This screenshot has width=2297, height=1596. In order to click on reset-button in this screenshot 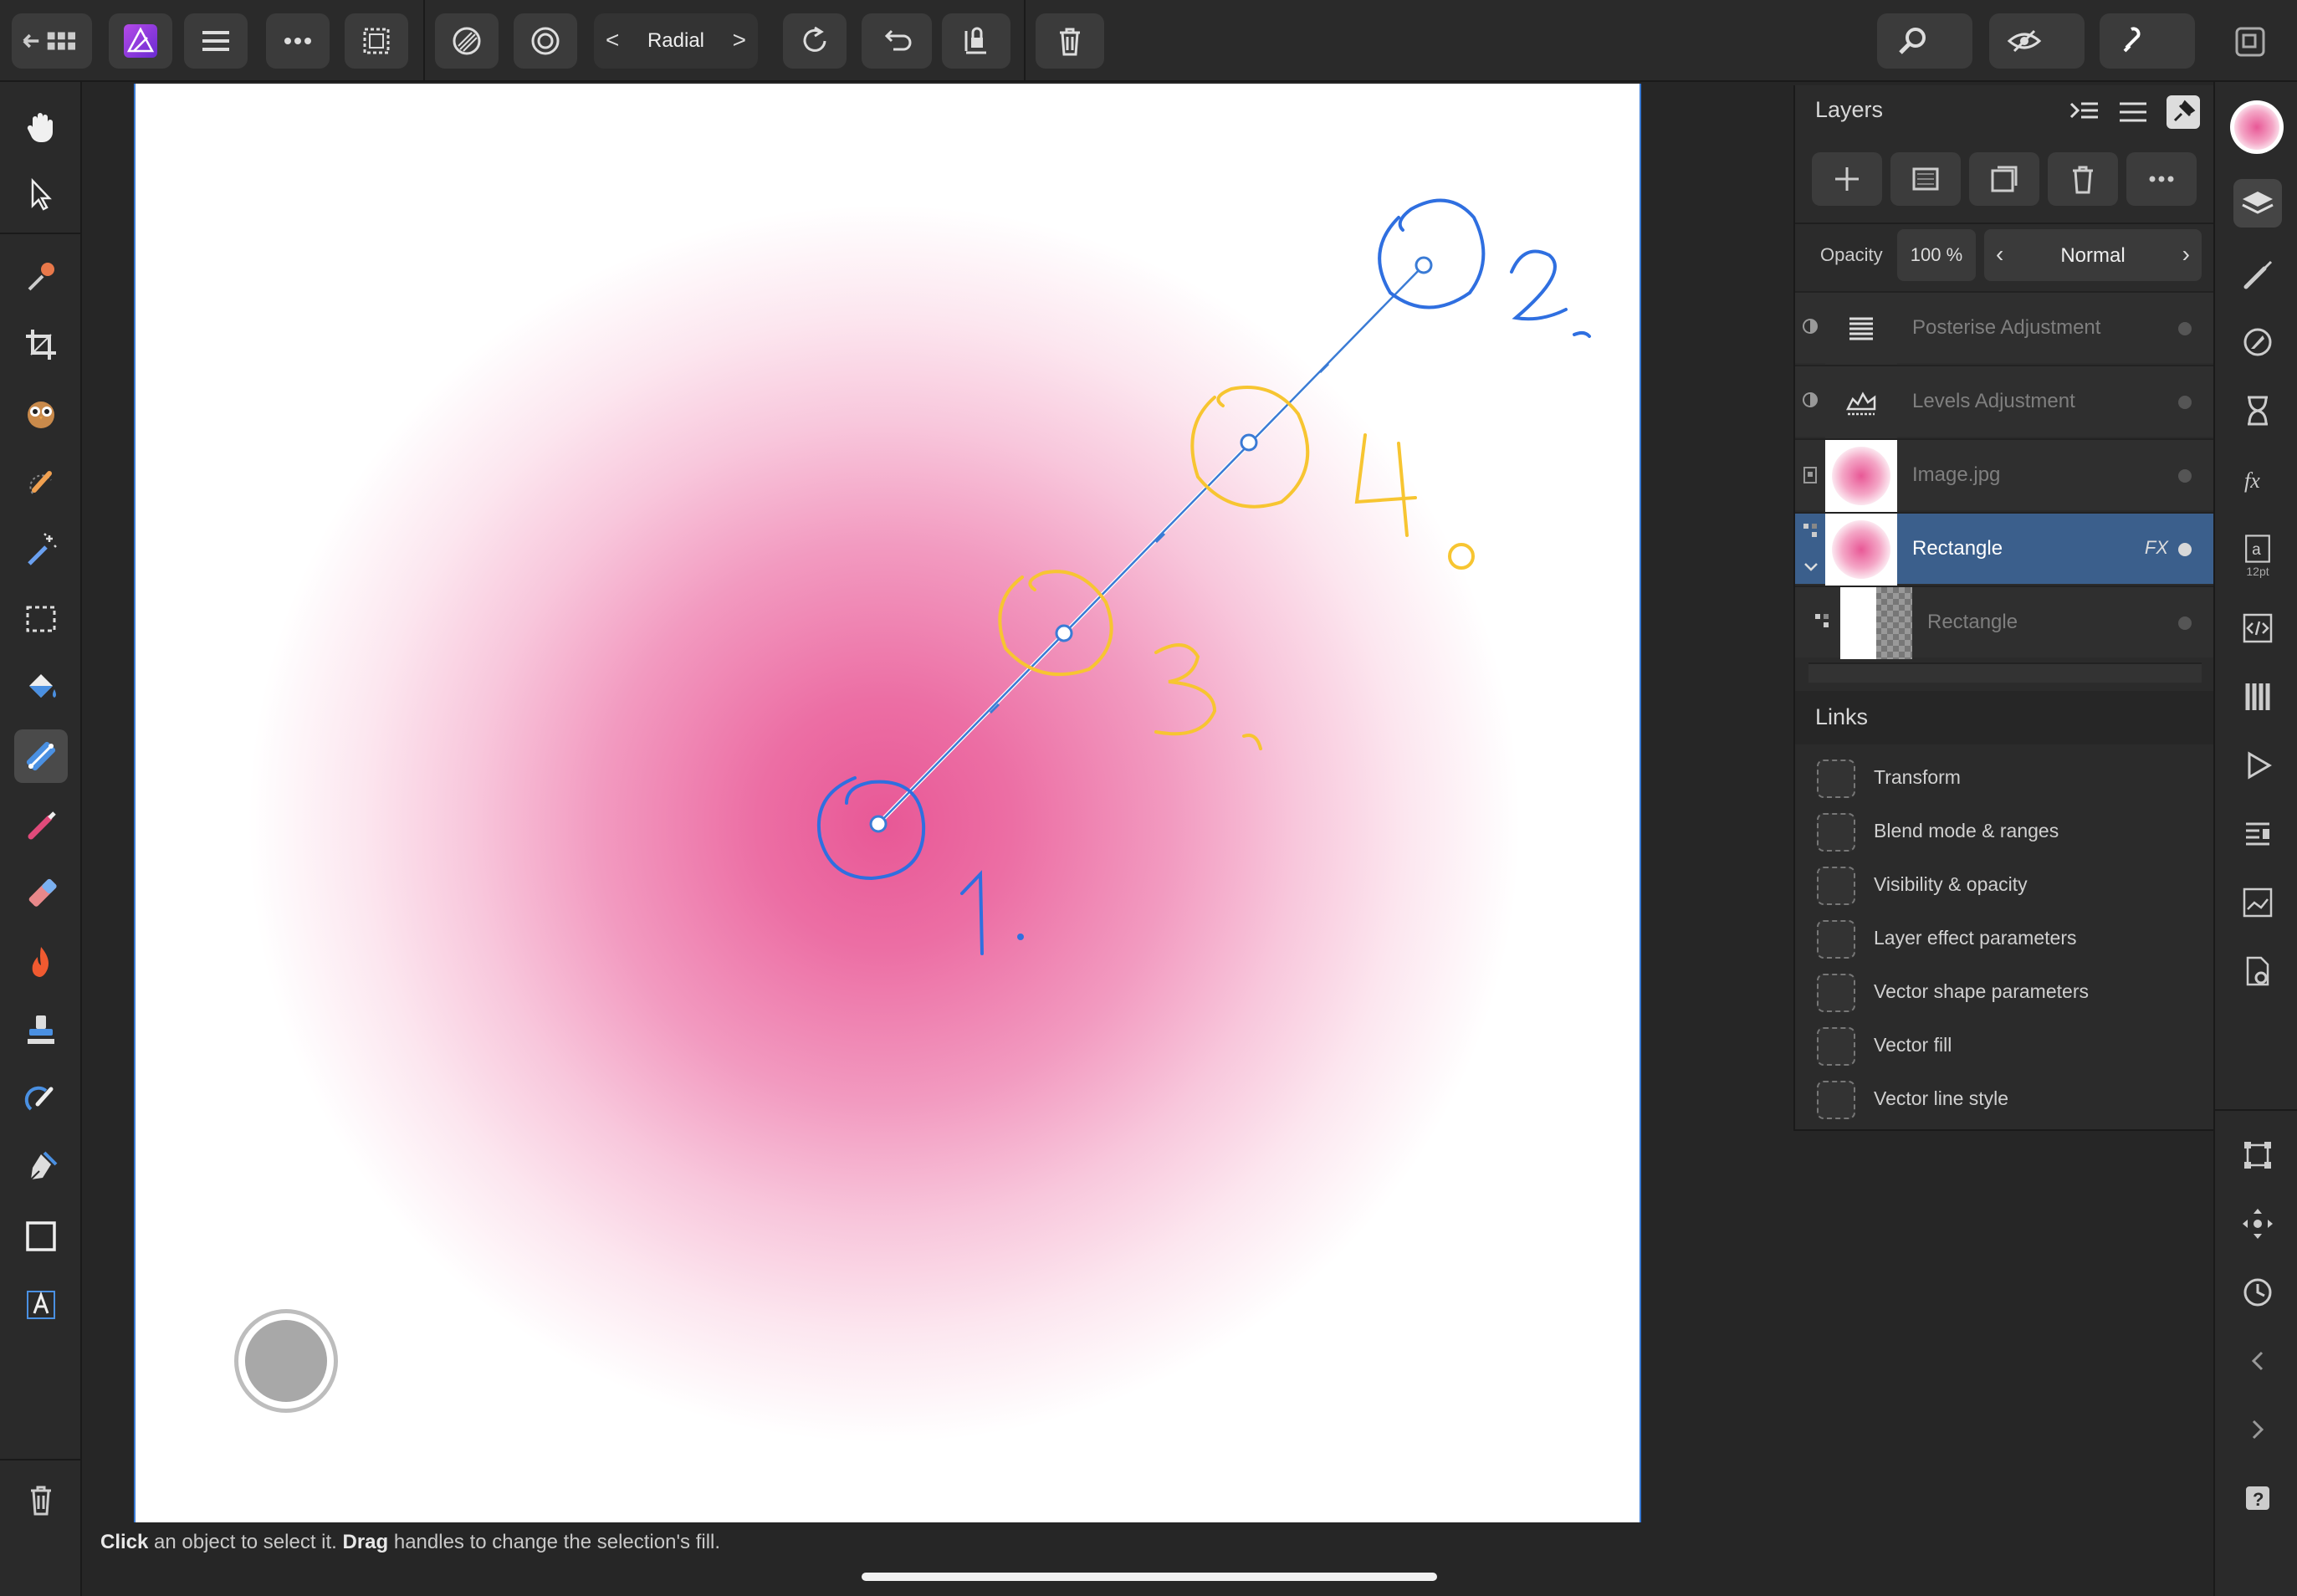, I will do `click(897, 41)`.